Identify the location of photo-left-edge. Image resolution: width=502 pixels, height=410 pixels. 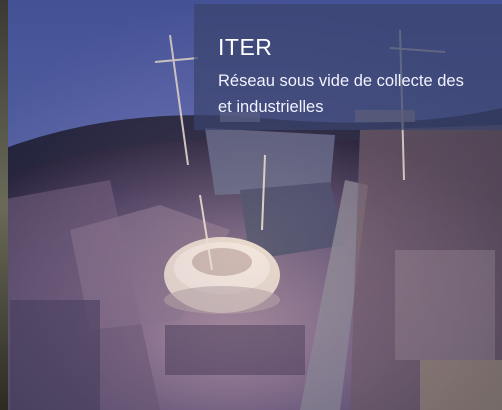
(4, 205).